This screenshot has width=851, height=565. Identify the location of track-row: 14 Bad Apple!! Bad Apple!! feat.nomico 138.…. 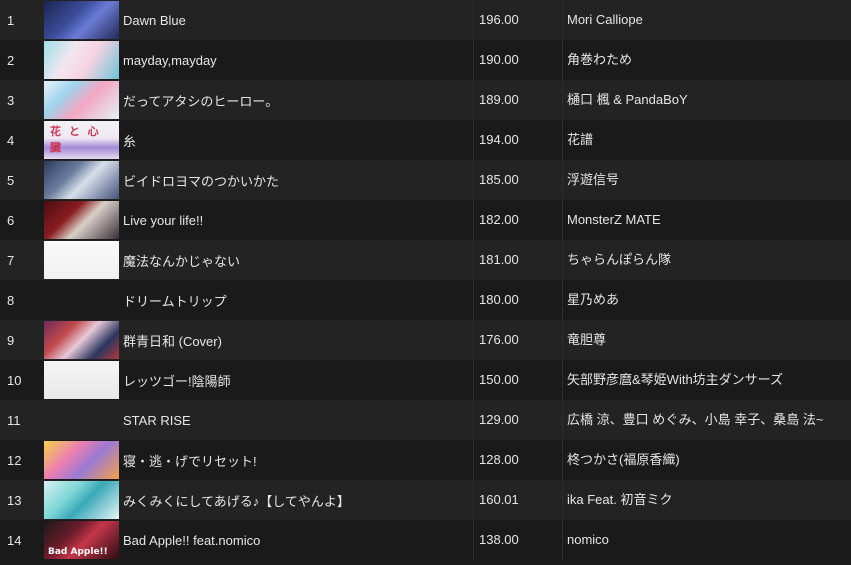
(425, 540).